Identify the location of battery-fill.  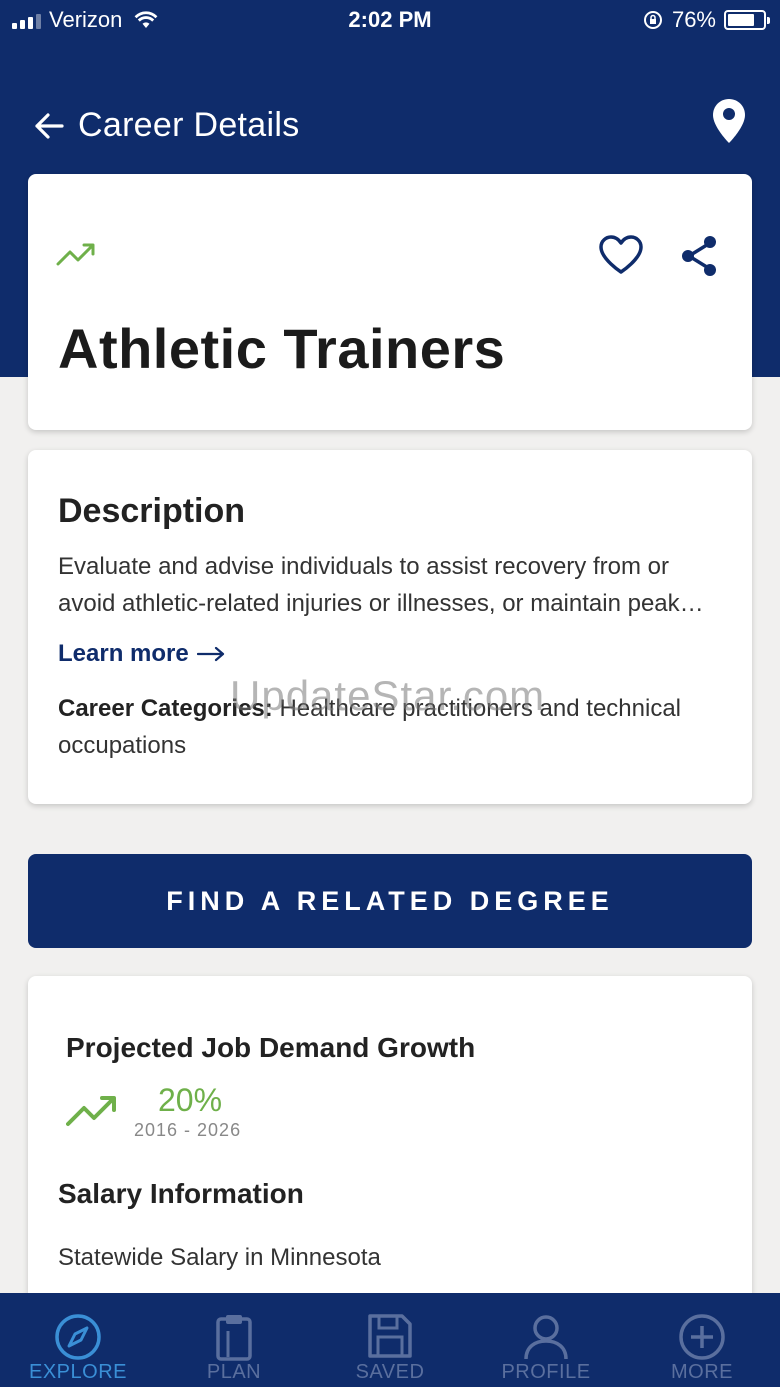
(741, 20).